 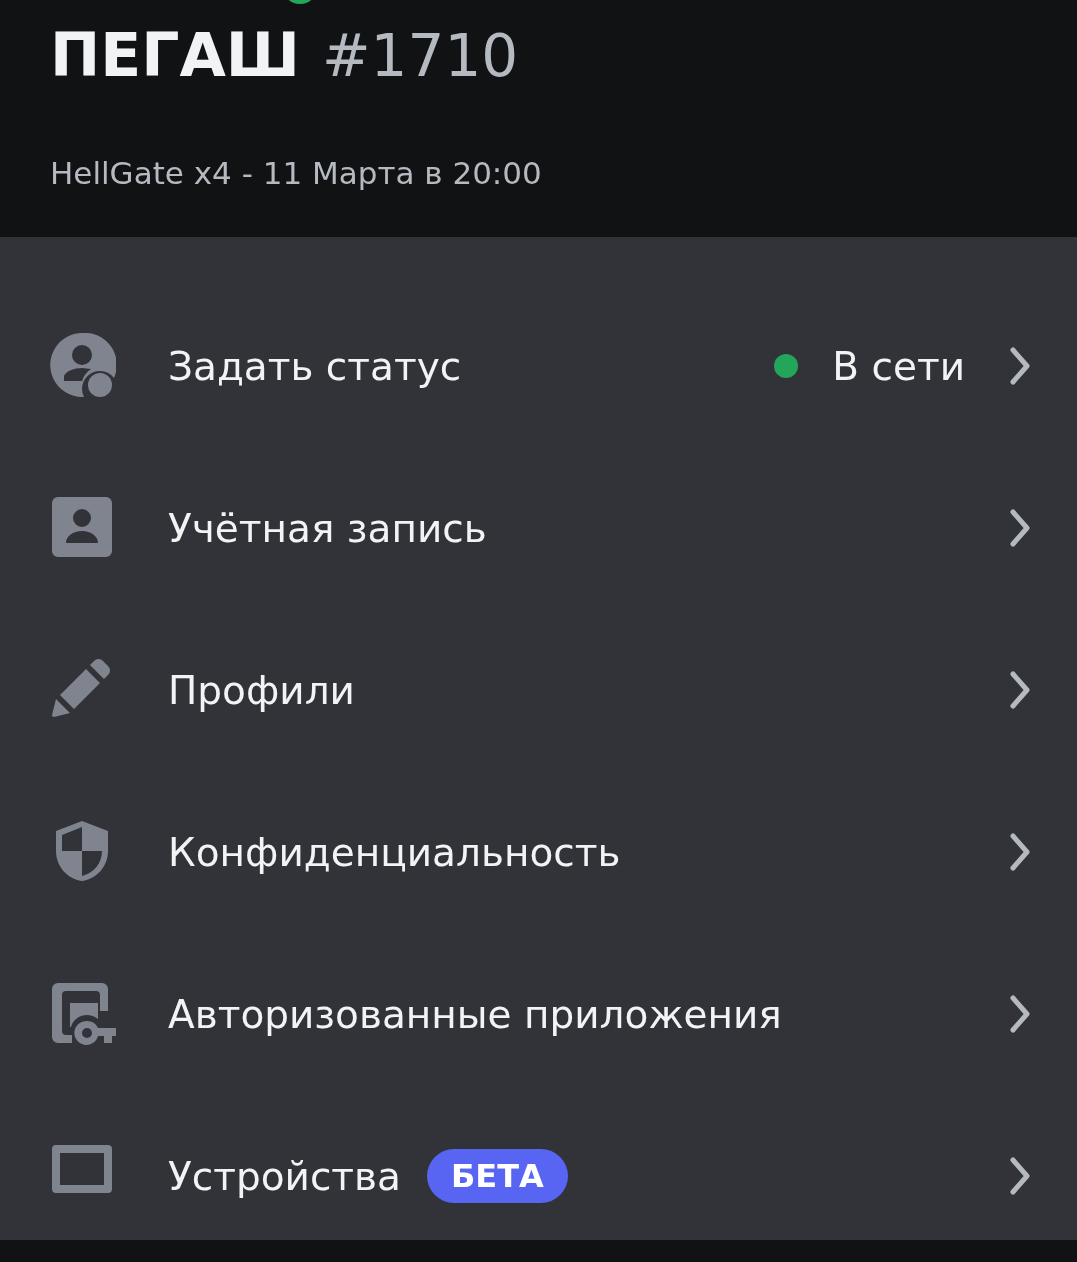 What do you see at coordinates (83, 366) in the screenshot?
I see `status-icon` at bounding box center [83, 366].